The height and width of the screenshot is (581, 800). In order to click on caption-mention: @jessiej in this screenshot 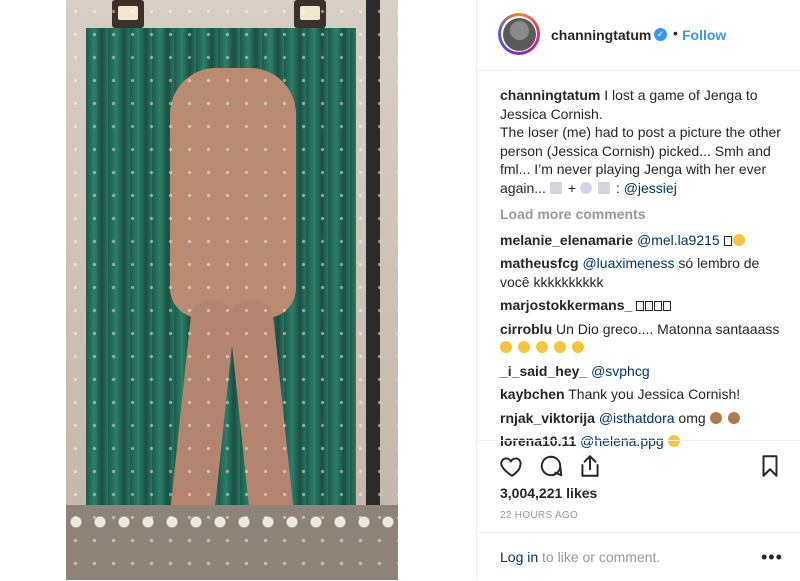, I will do `click(650, 188)`.